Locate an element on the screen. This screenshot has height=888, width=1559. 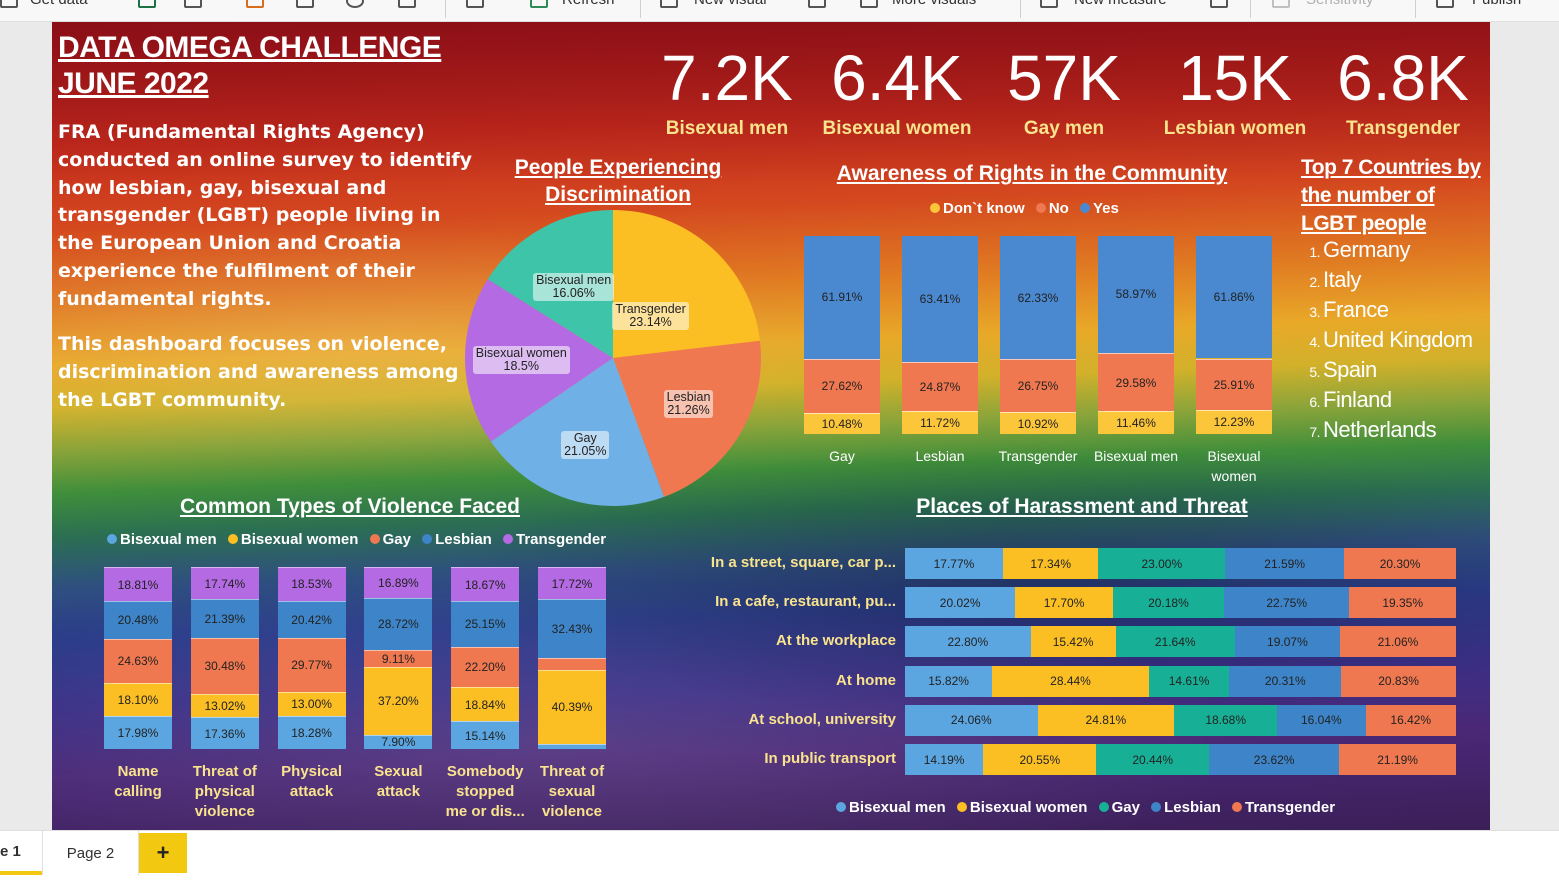
harassment-segment: 14.61% is located at coordinates (1189, 681).